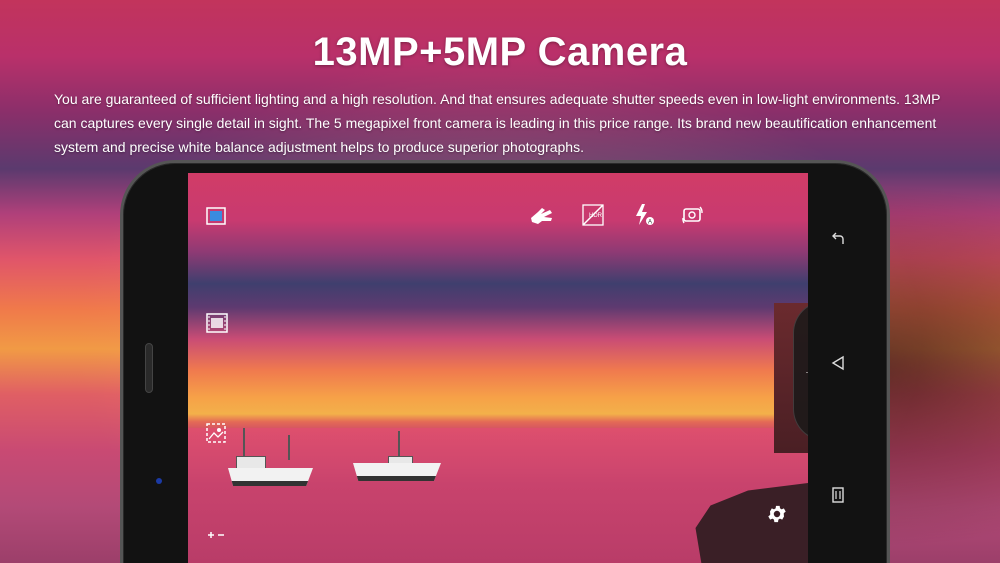 This screenshot has height=563, width=1000. Describe the element at coordinates (500, 52) in the screenshot. I see `page-title: 13MP+5MP Camera` at that location.